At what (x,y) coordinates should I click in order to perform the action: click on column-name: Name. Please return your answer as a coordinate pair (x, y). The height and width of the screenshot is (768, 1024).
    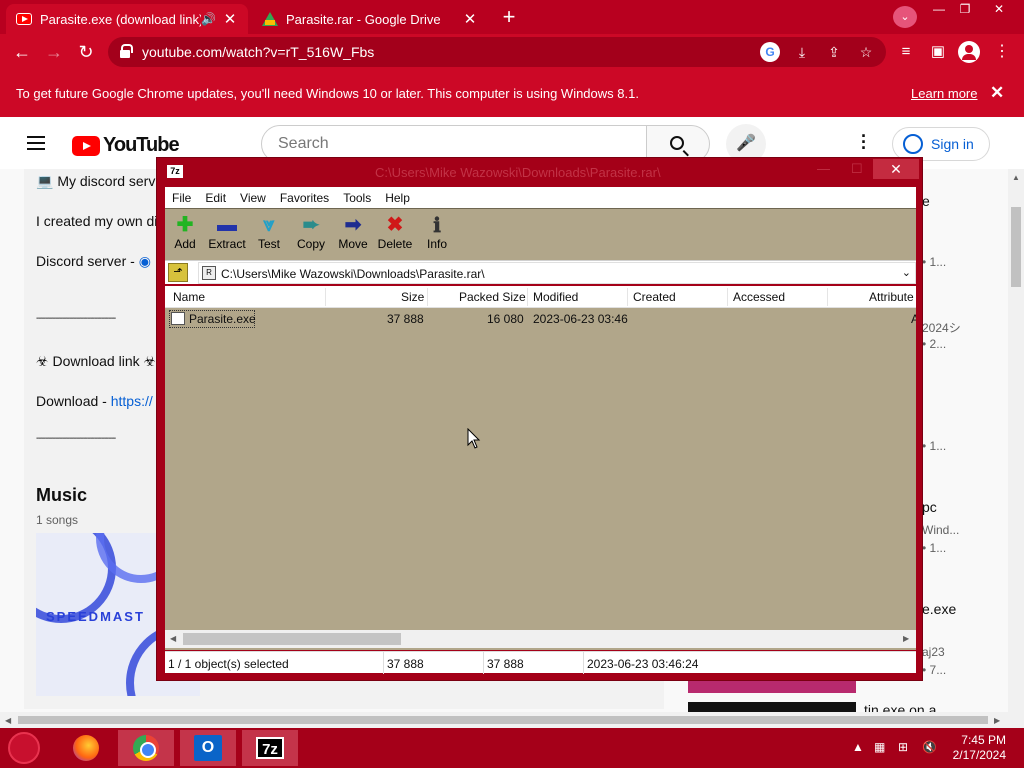
    Looking at the image, I should click on (189, 297).